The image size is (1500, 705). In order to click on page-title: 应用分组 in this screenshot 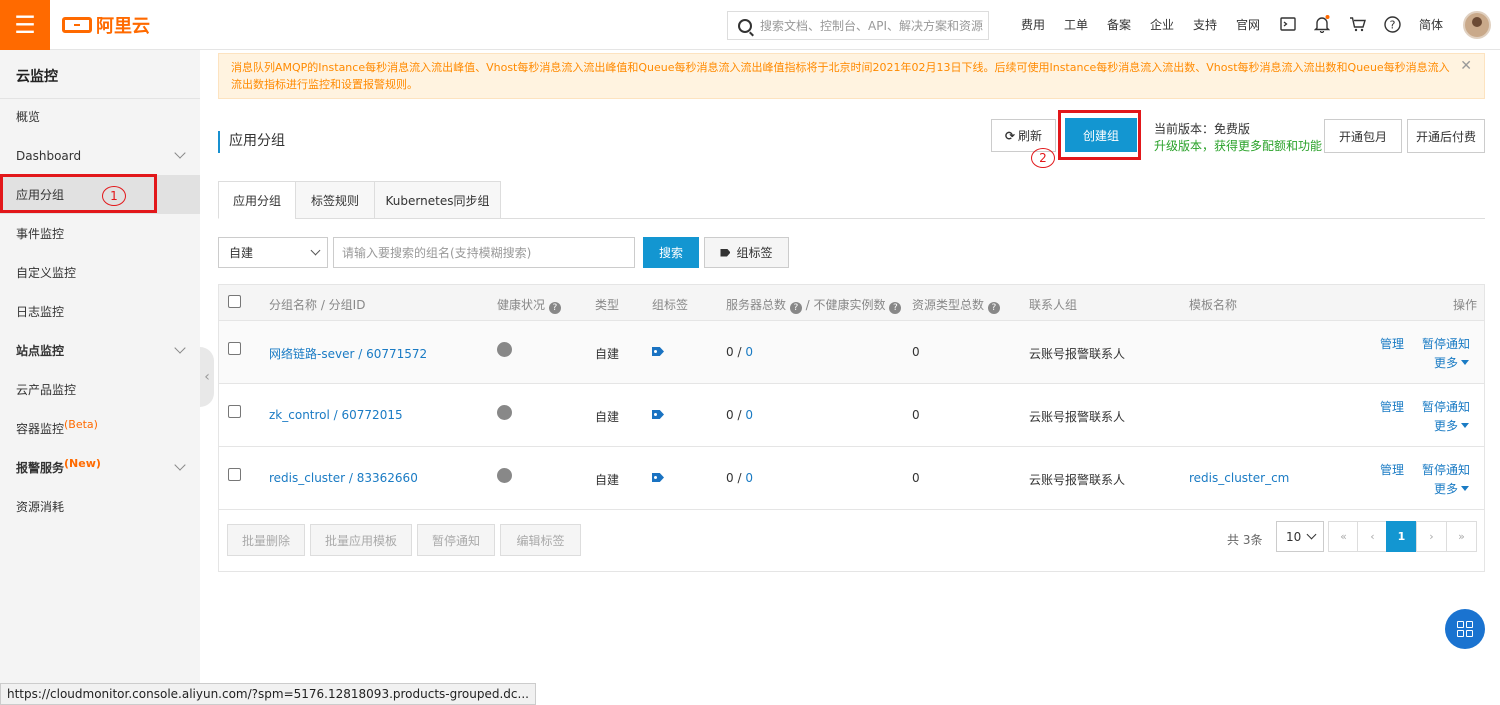, I will do `click(251, 142)`.